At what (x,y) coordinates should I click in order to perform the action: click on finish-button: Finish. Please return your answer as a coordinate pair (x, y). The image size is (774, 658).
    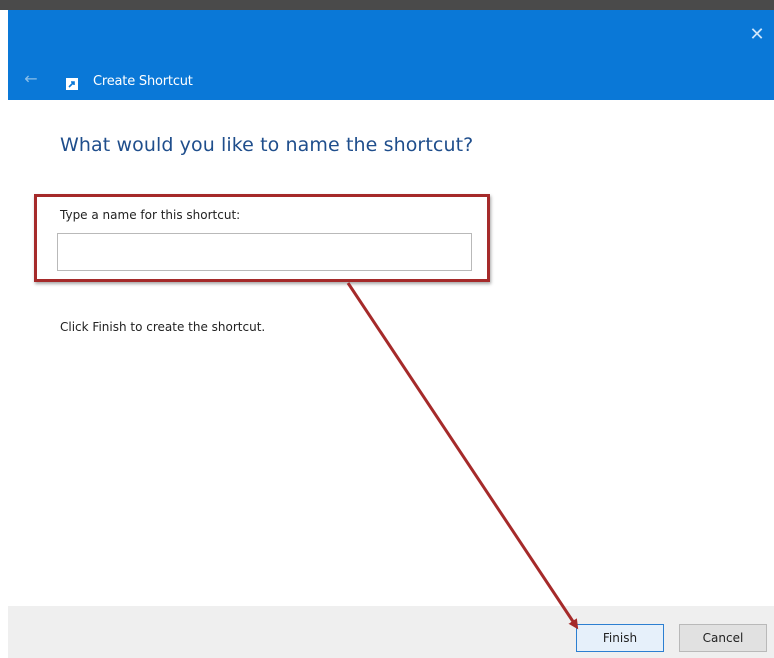
    Looking at the image, I should click on (620, 638).